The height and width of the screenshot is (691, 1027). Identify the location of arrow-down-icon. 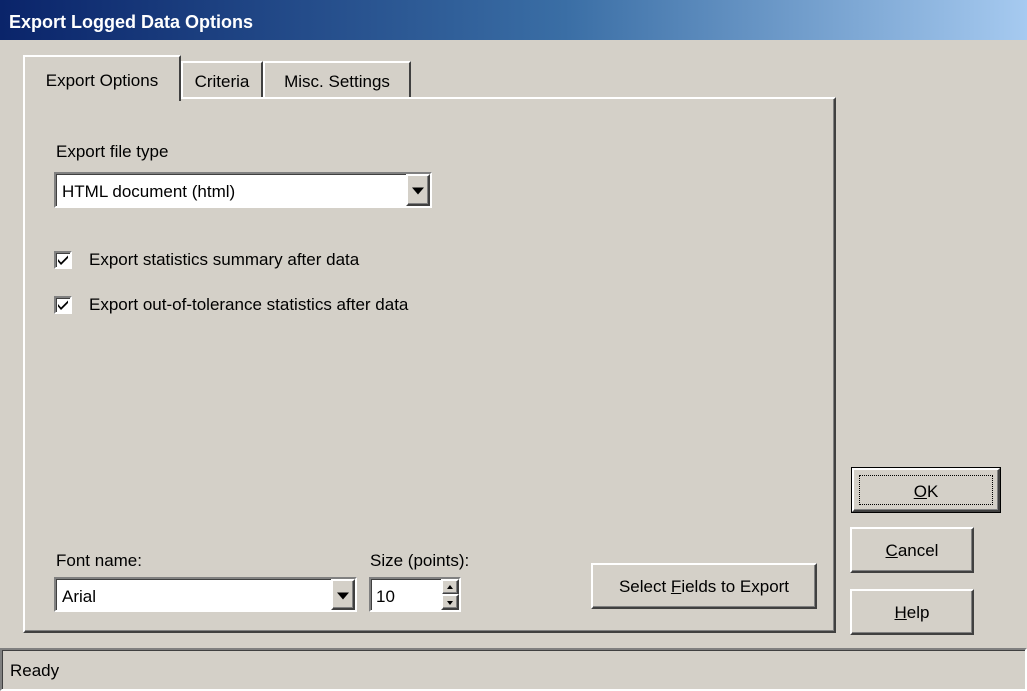
(450, 603).